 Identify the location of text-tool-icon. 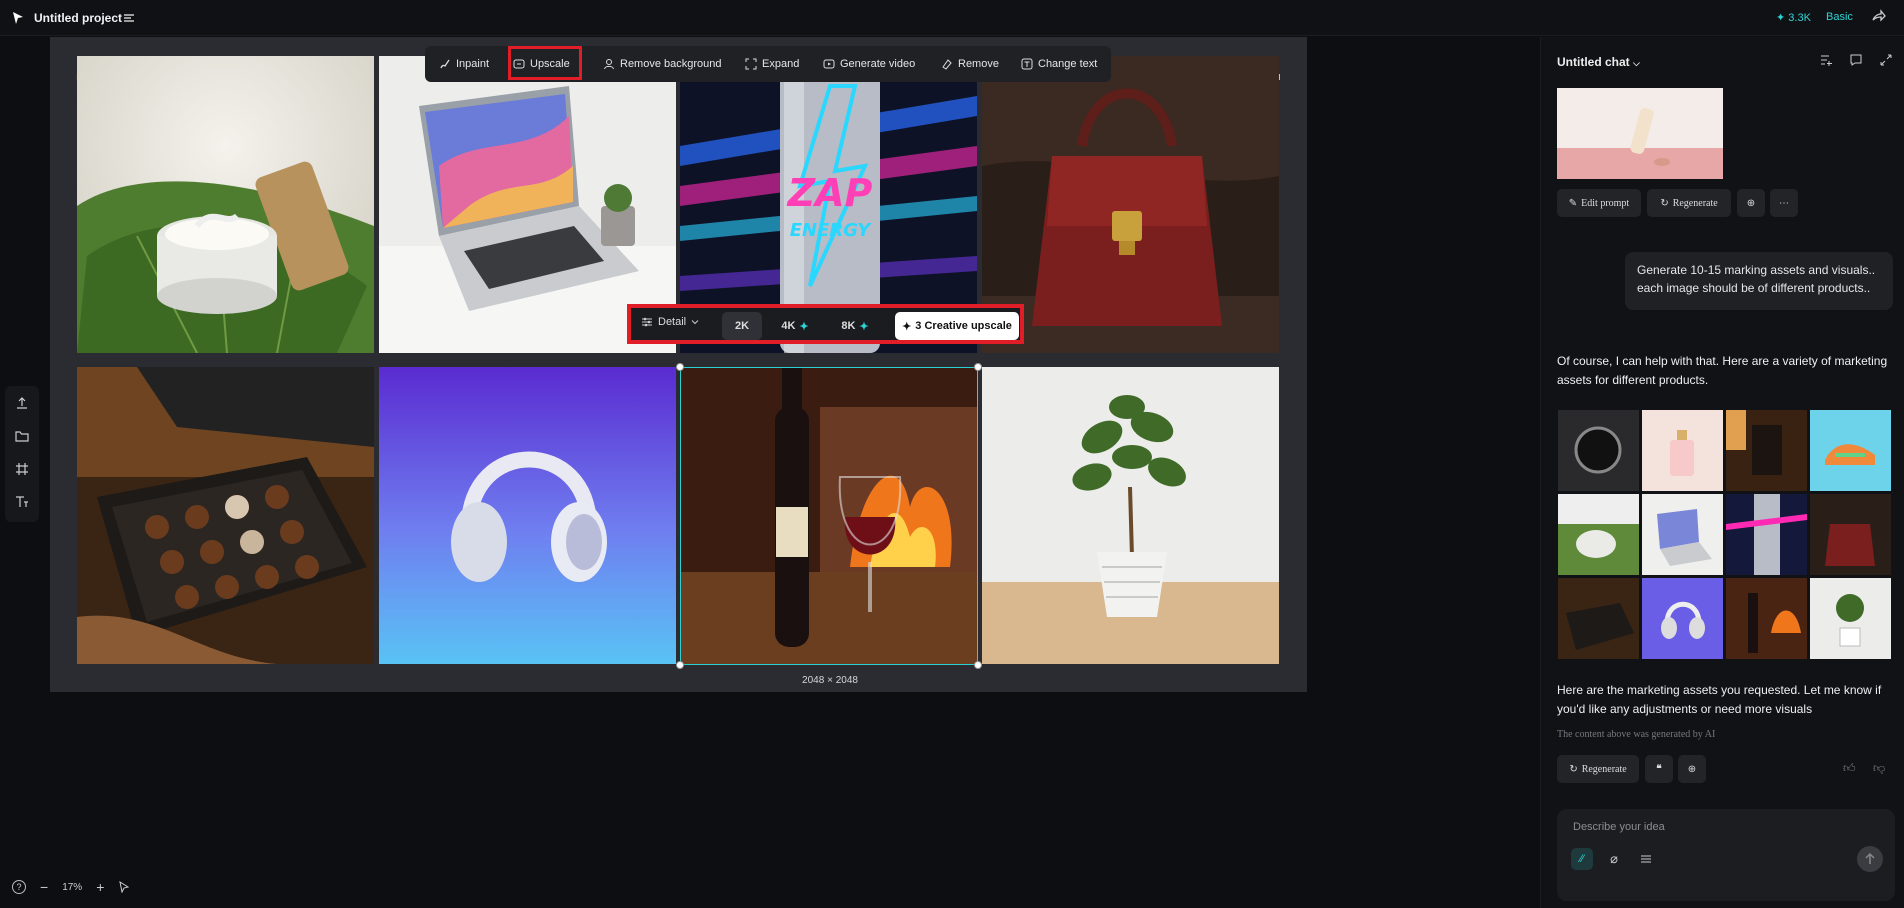
(22, 502).